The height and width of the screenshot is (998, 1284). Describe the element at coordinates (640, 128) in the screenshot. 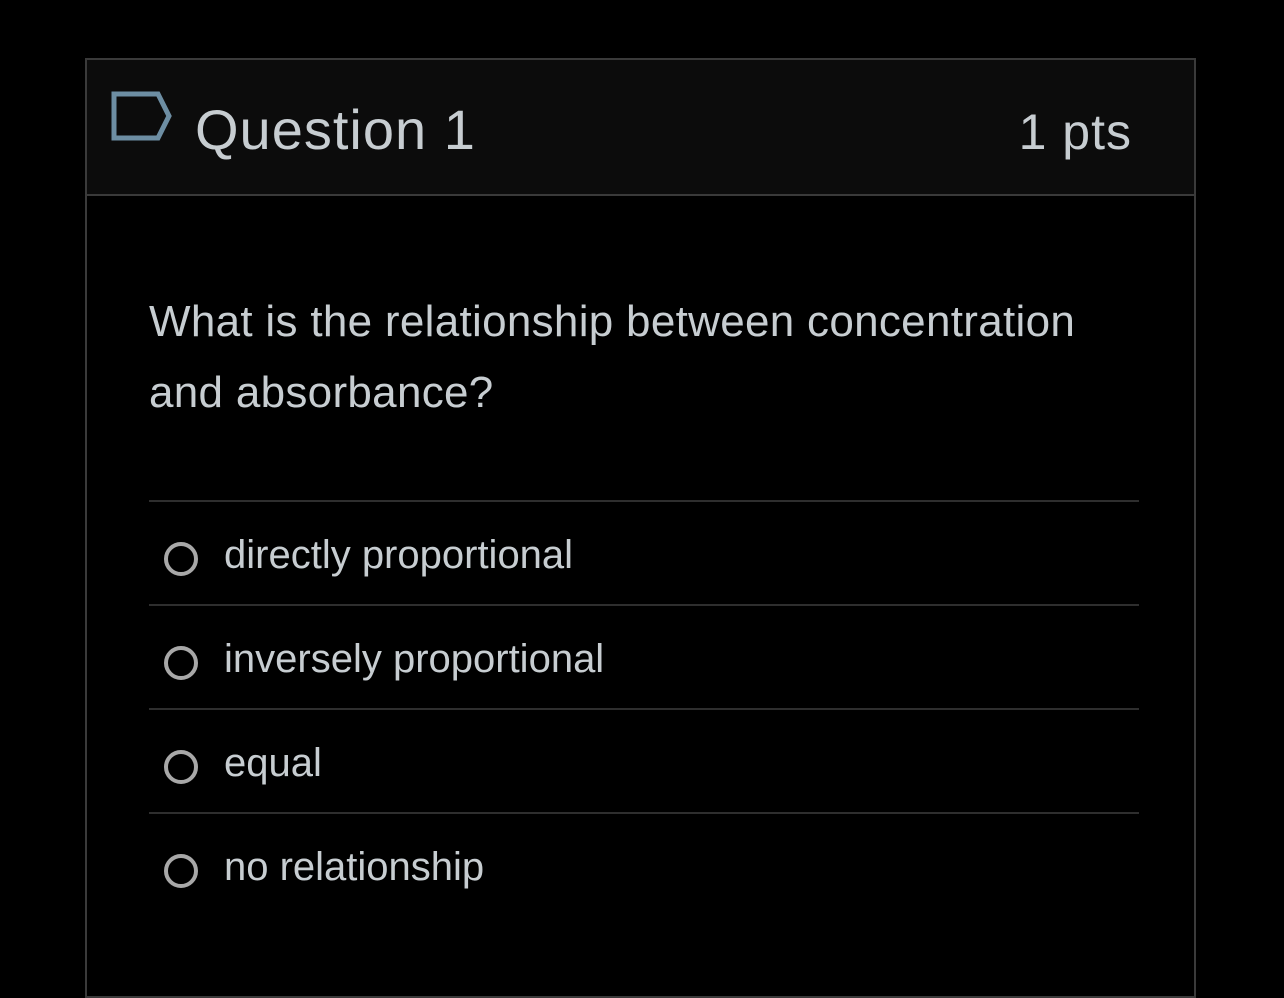

I see `question-header: Question 1 1 pts` at that location.